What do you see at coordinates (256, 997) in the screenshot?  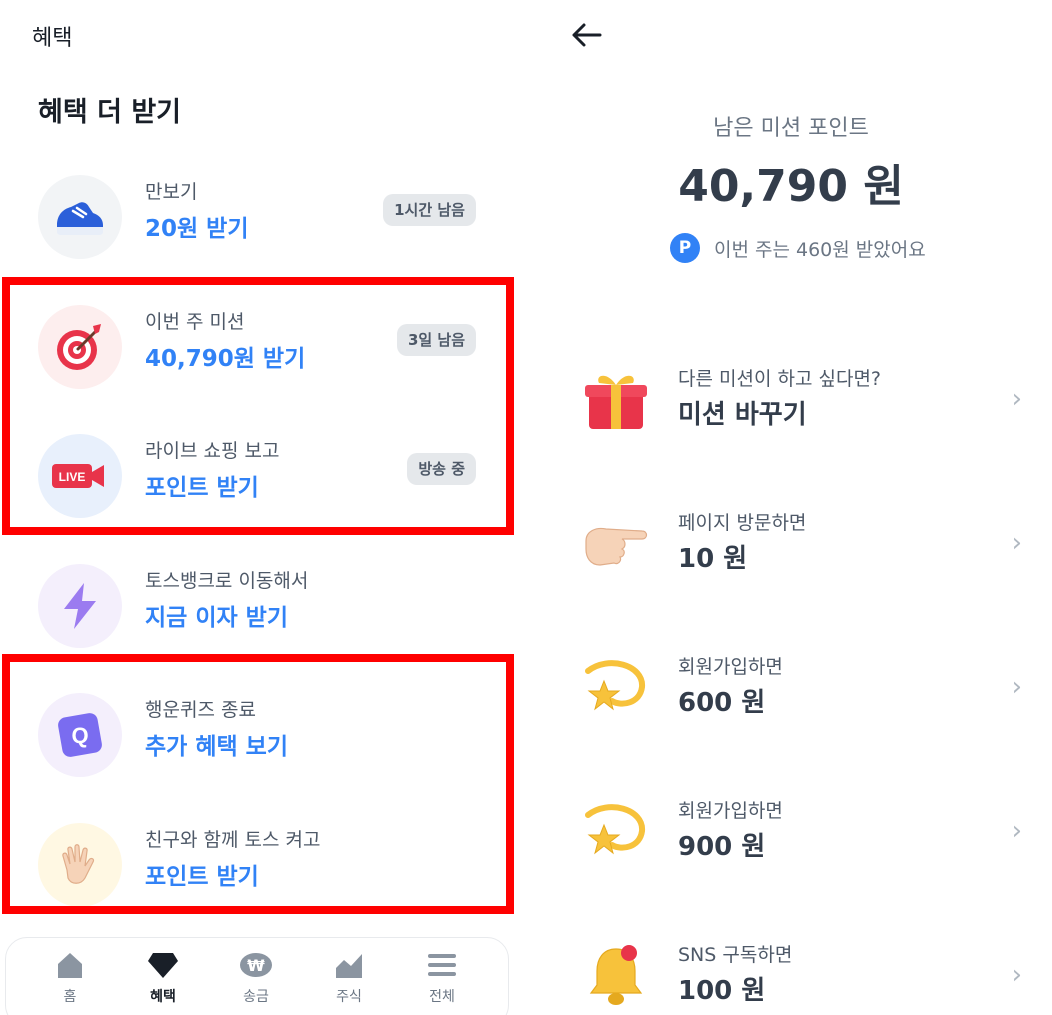 I see `tab-label: 송금` at bounding box center [256, 997].